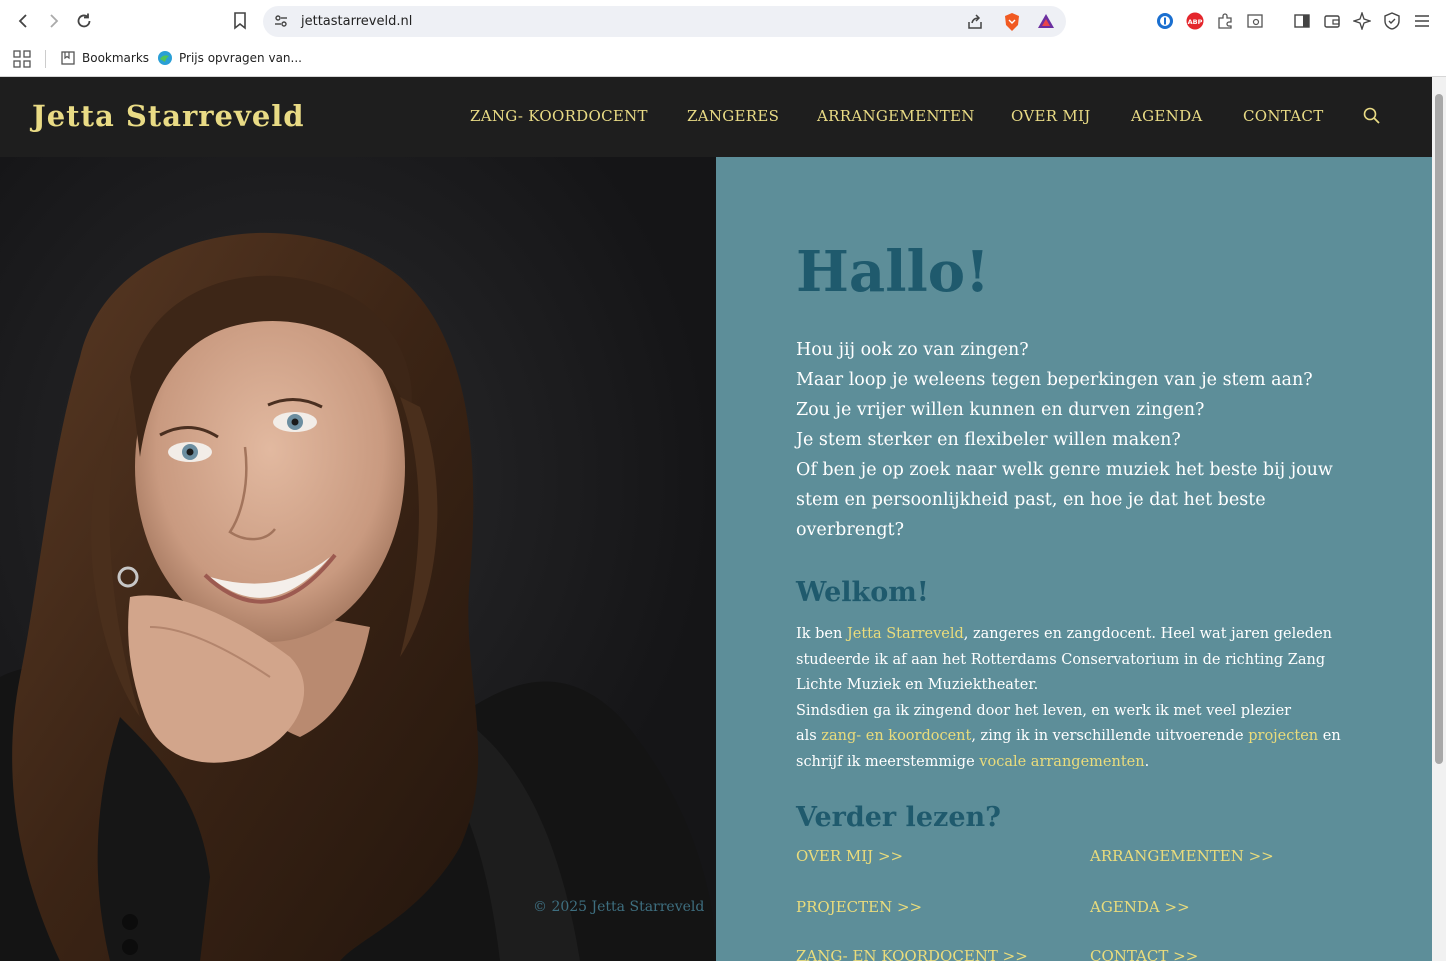 Image resolution: width=1446 pixels, height=961 pixels. What do you see at coordinates (1362, 21) in the screenshot?
I see `leo-ai-icon` at bounding box center [1362, 21].